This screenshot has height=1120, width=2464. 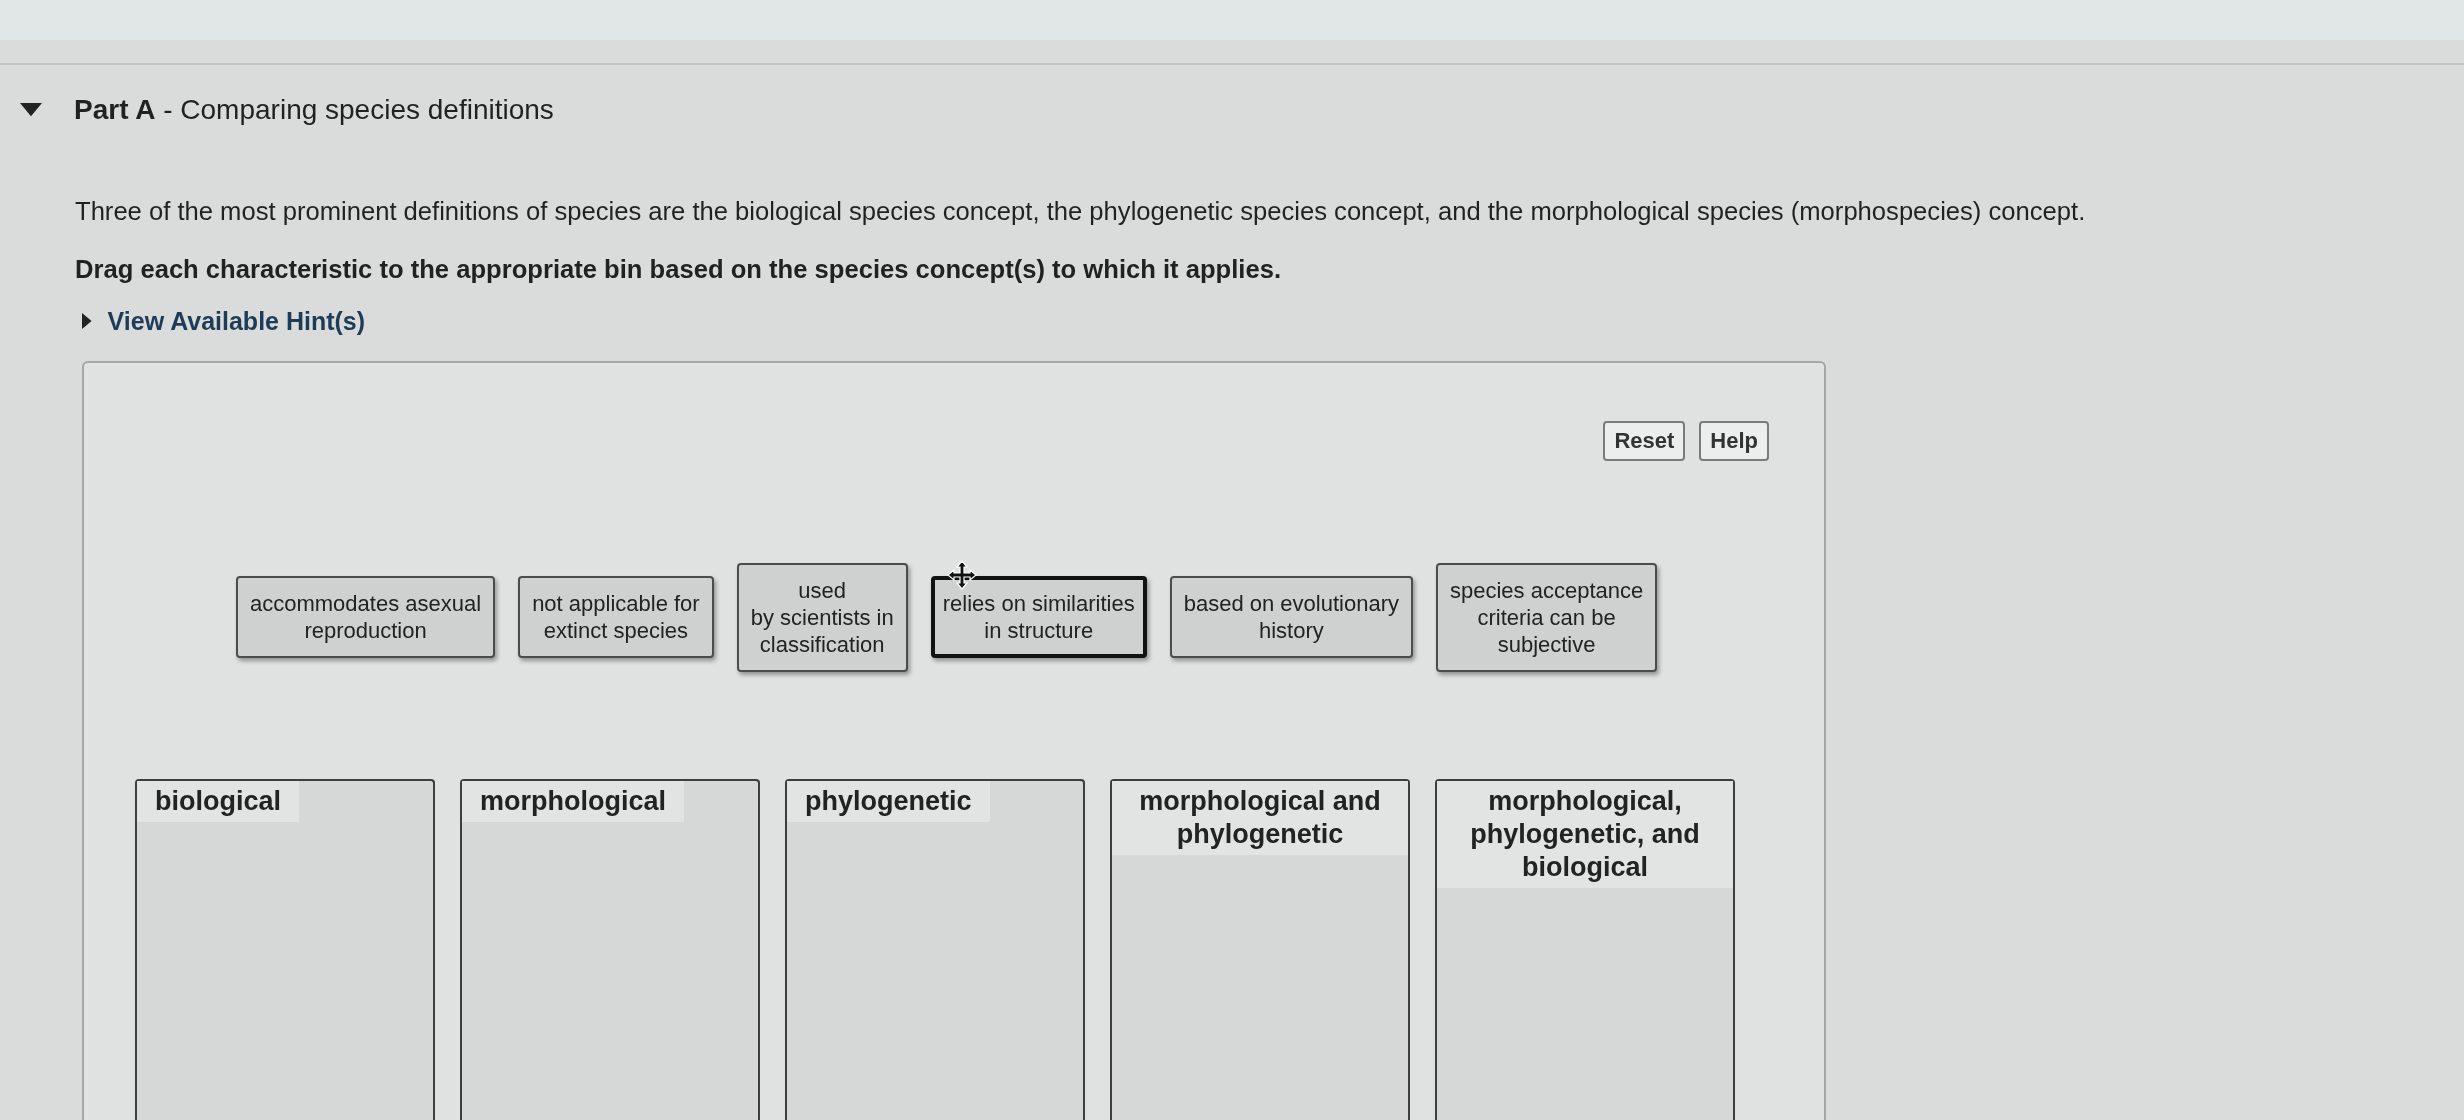 What do you see at coordinates (1260, 818) in the screenshot?
I see `bin-label: morphological and phylogenetic` at bounding box center [1260, 818].